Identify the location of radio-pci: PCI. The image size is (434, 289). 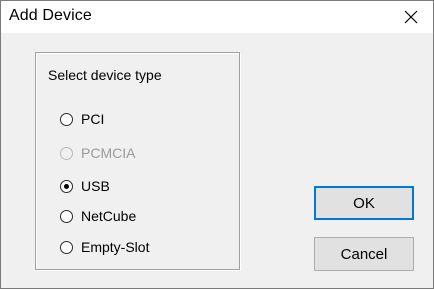
(82, 119).